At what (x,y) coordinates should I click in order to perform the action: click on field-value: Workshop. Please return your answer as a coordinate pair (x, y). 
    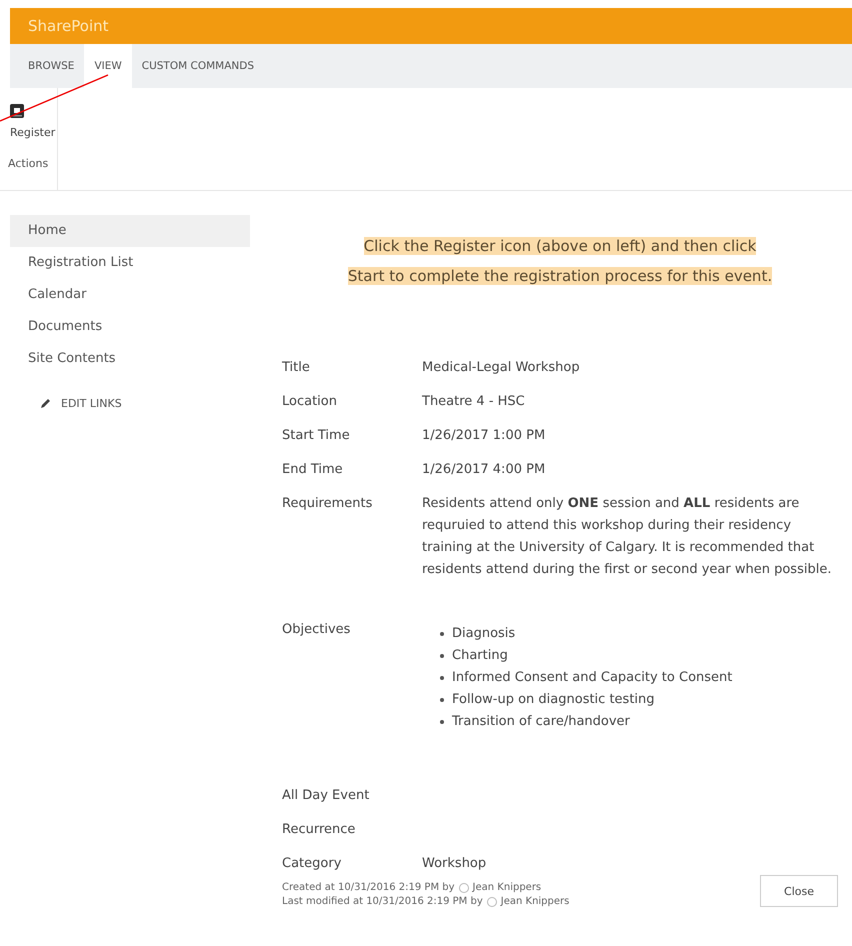
    Looking at the image, I should click on (454, 863).